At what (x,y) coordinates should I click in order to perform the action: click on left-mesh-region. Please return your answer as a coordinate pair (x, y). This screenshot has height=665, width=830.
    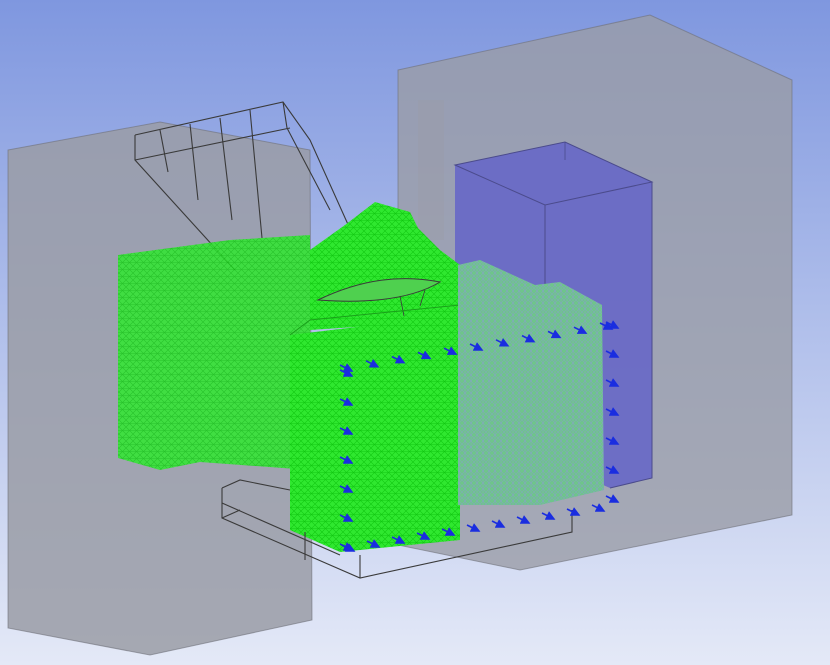
    Looking at the image, I should click on (214, 352).